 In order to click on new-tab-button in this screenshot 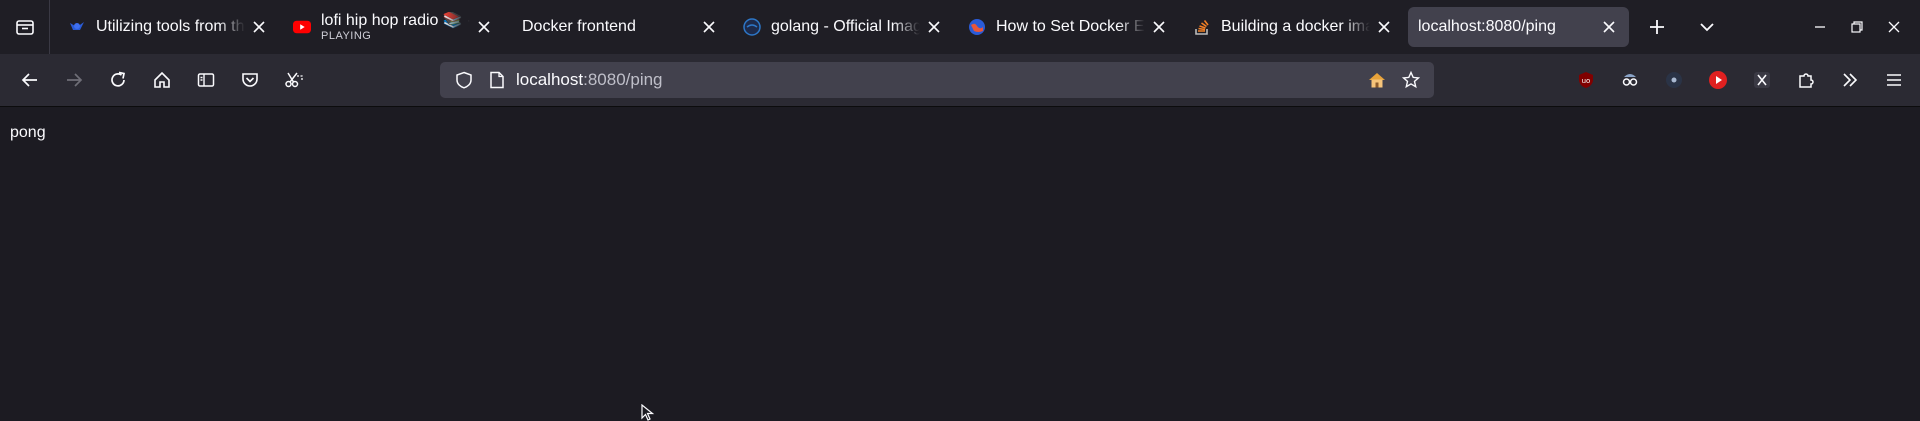, I will do `click(1657, 27)`.